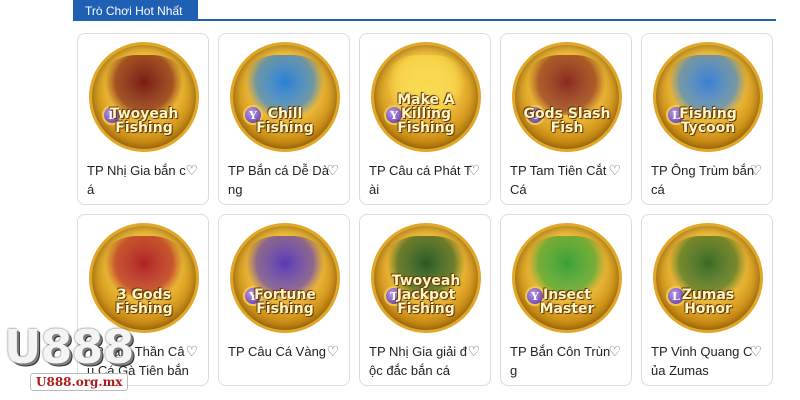 Image resolution: width=800 pixels, height=400 pixels. I want to click on game-thumbnail: T Twoyeah Jackpot Fishing, so click(426, 278).